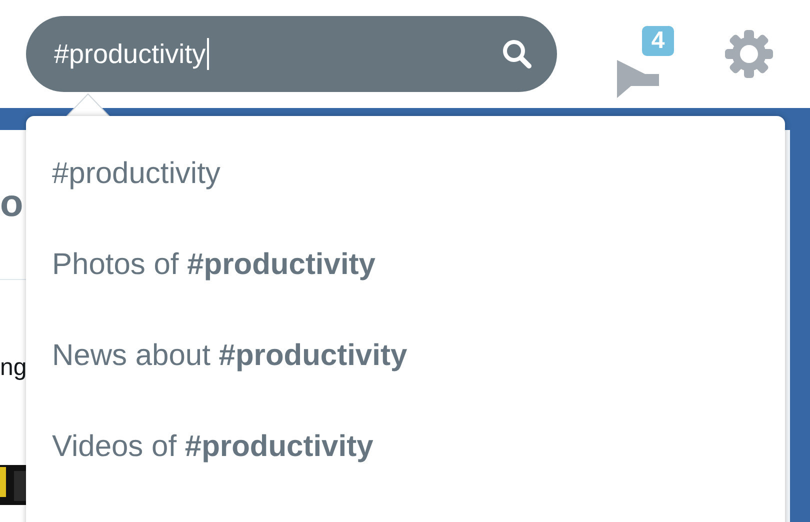  Describe the element at coordinates (749, 54) in the screenshot. I see `settings-icon` at that location.